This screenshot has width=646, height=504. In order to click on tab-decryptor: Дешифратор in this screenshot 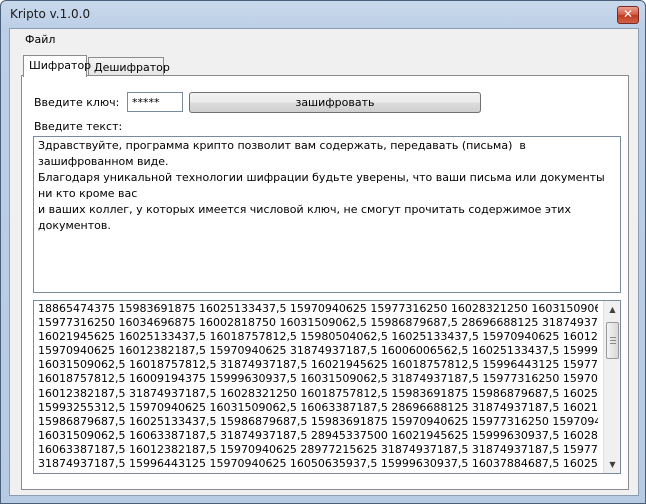, I will do `click(129, 67)`.